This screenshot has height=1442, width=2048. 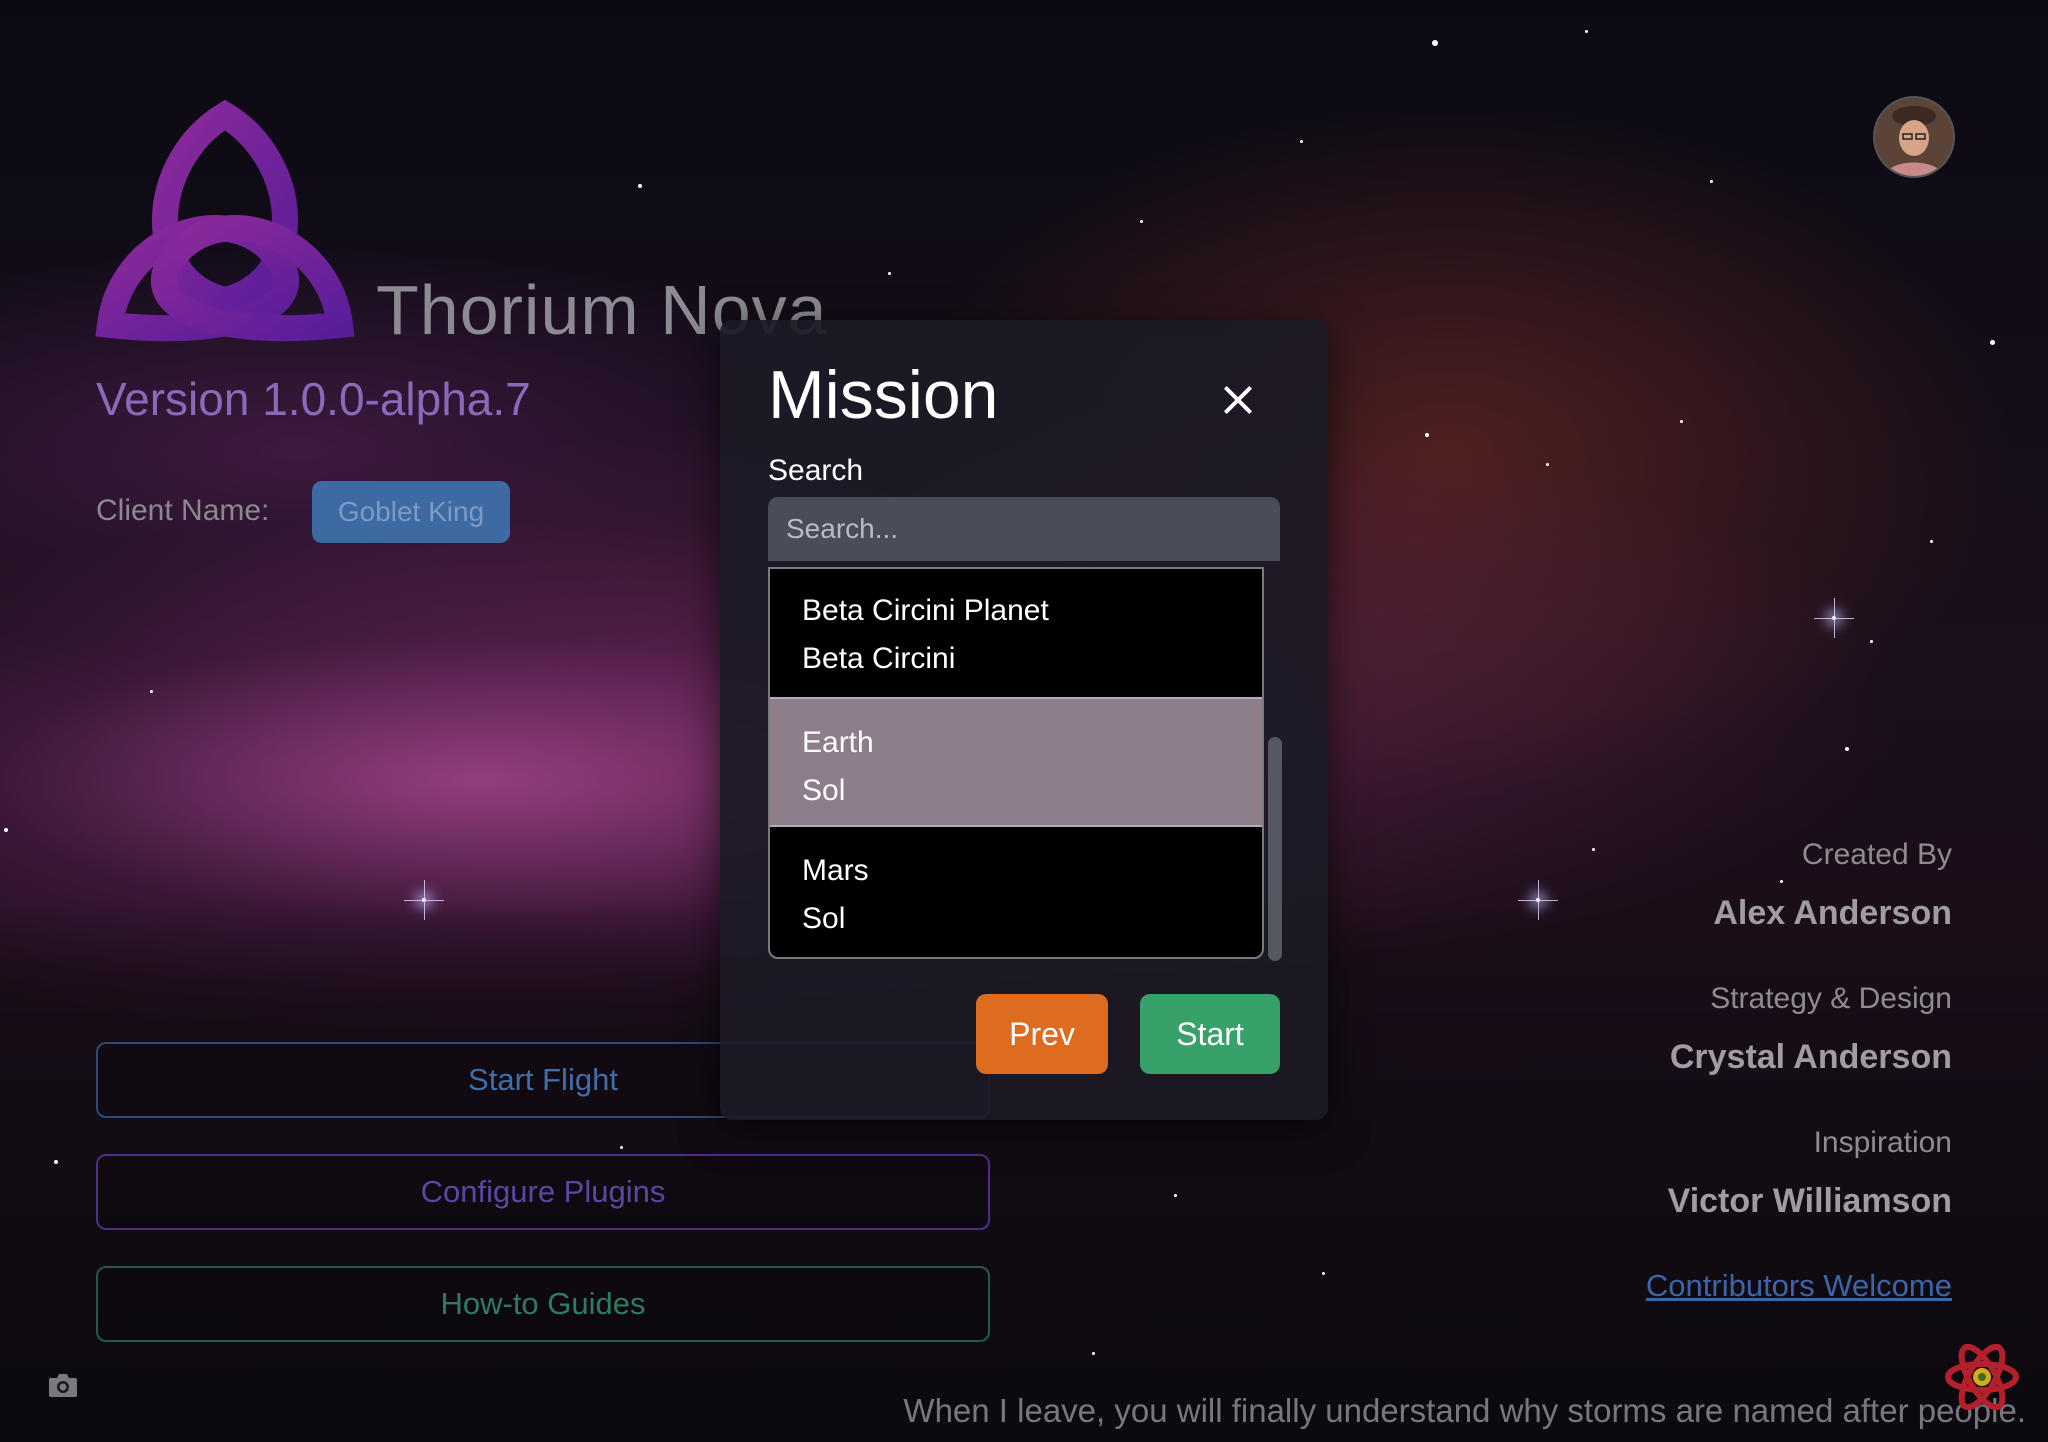 I want to click on credit-inspiration: Inspiration Victor Williamson, so click(x=1652, y=1173).